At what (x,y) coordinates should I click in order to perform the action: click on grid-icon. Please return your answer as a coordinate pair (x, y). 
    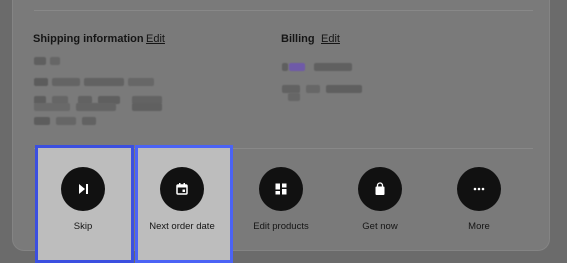
    Looking at the image, I should click on (281, 189).